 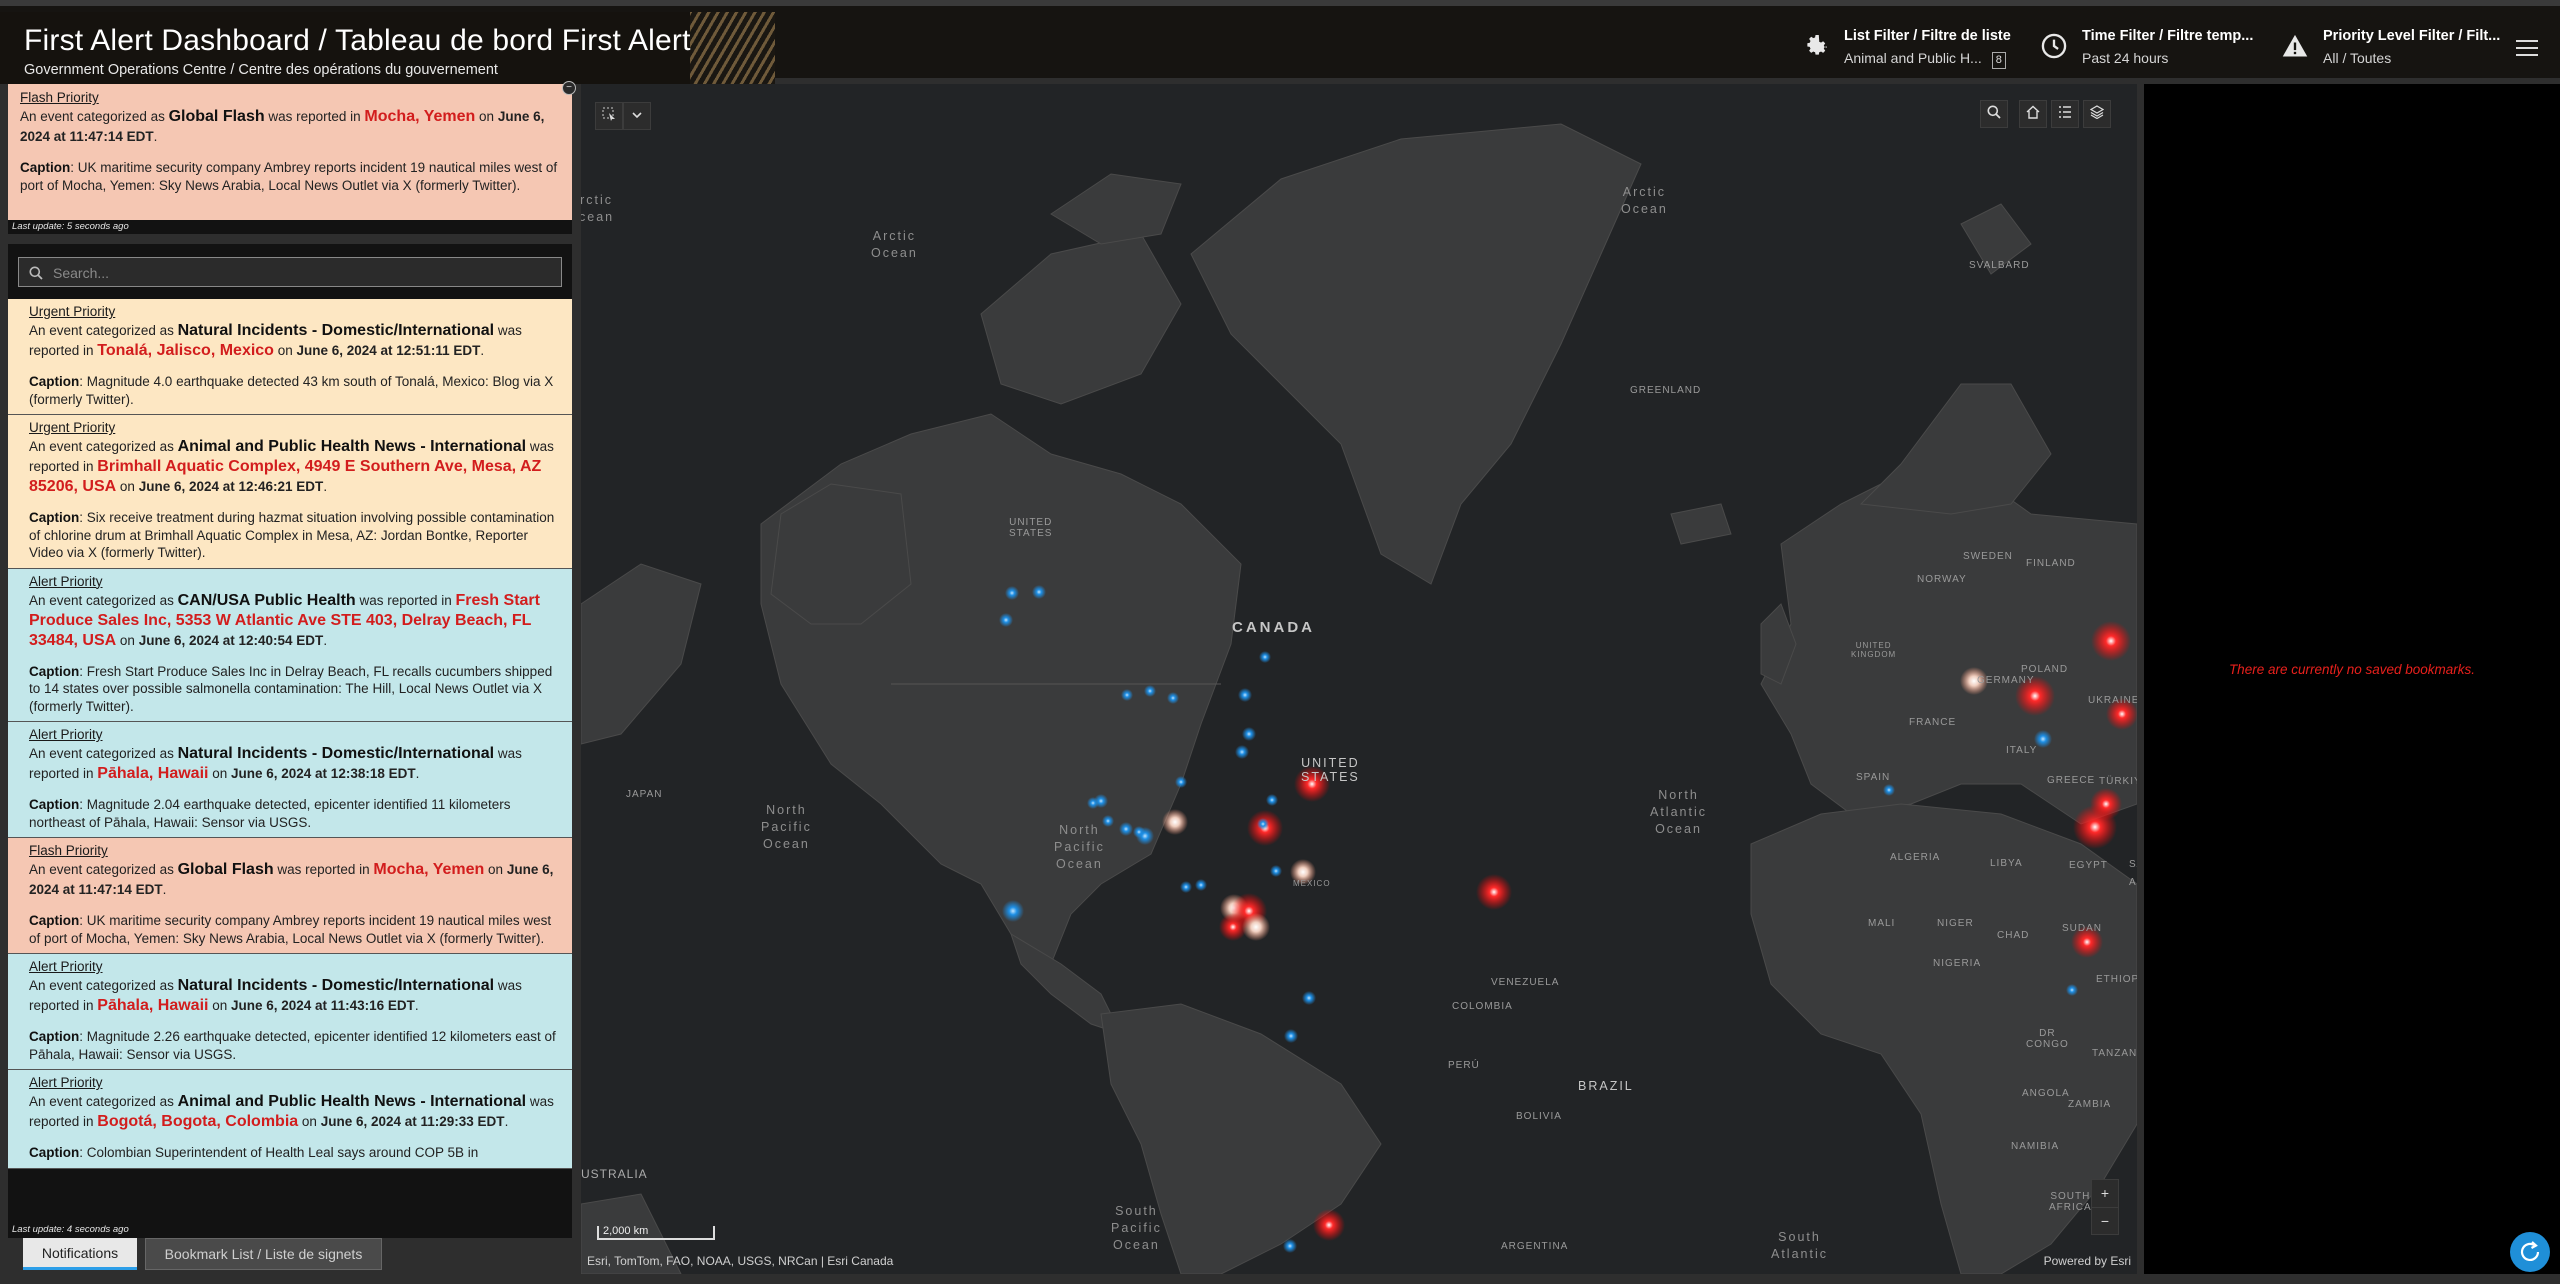 I want to click on home-button, so click(x=2033, y=114).